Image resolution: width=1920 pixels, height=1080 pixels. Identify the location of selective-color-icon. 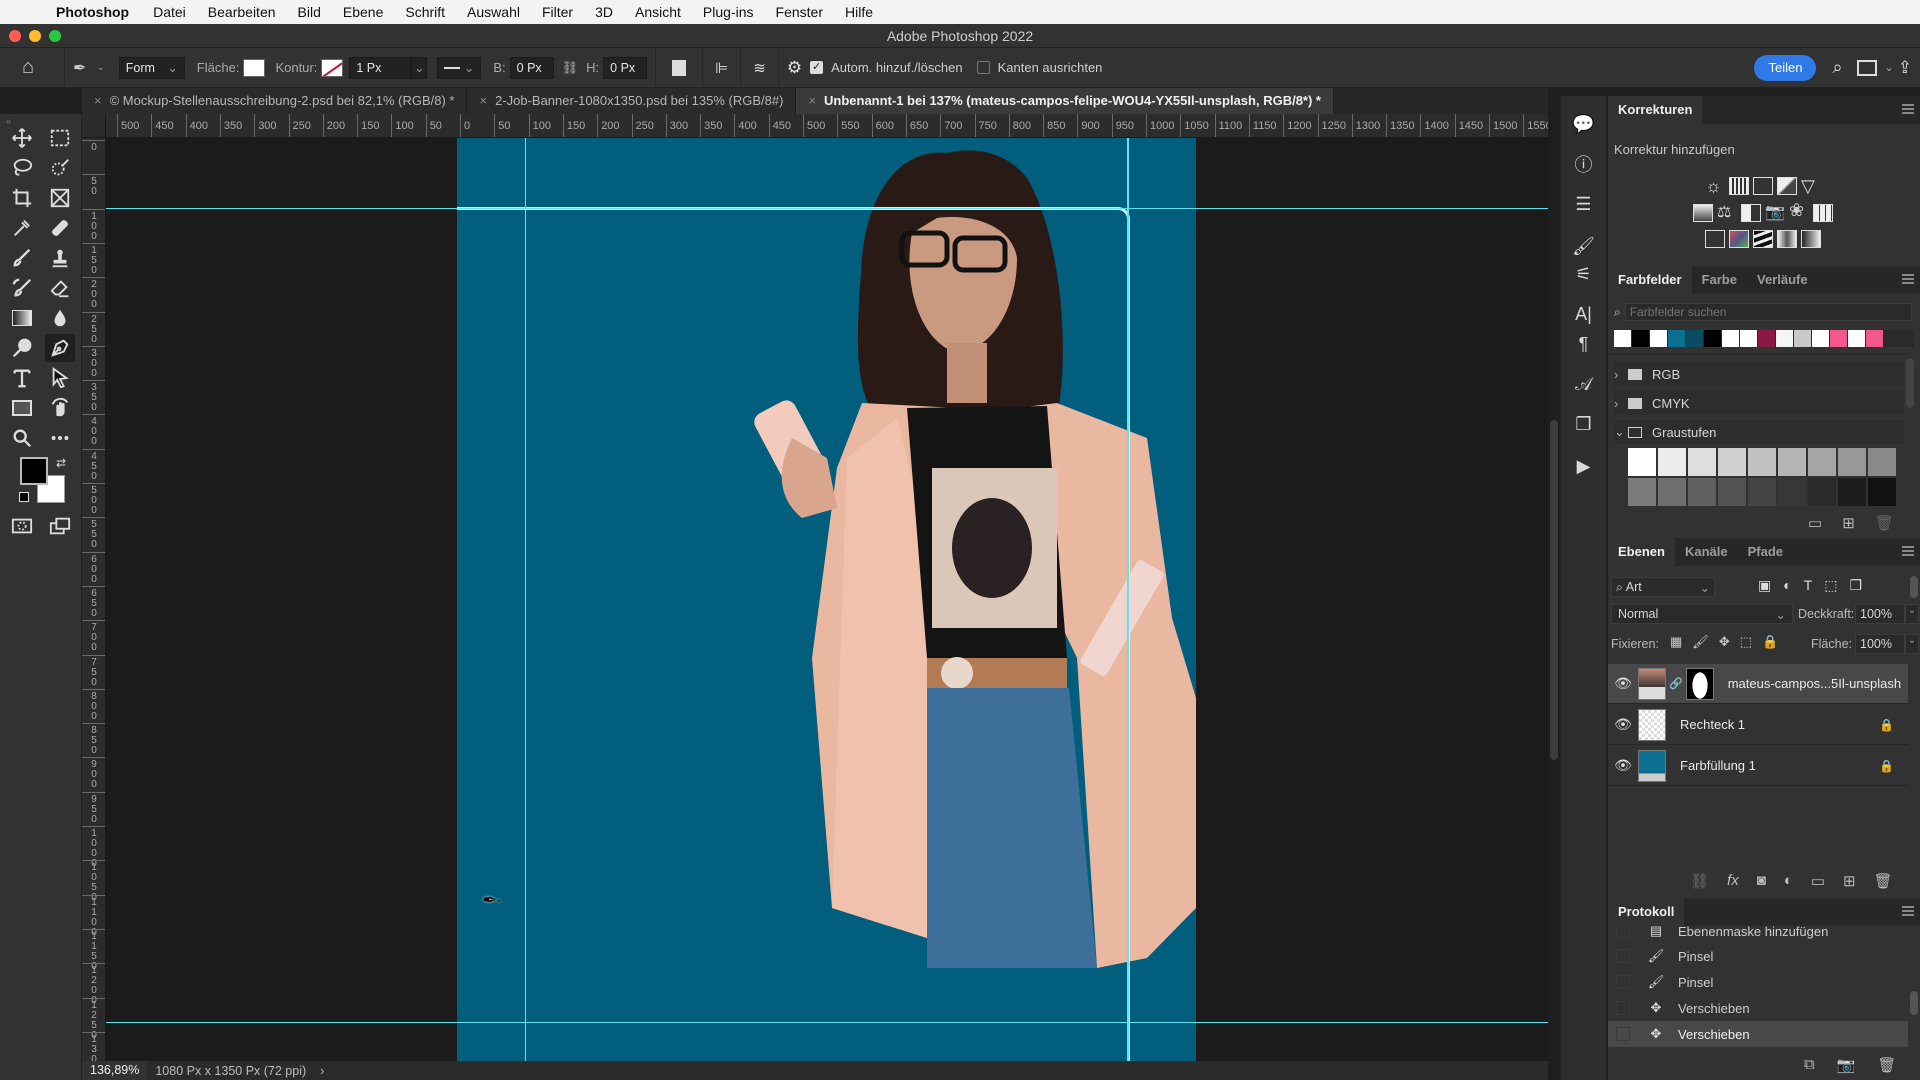
(1787, 239).